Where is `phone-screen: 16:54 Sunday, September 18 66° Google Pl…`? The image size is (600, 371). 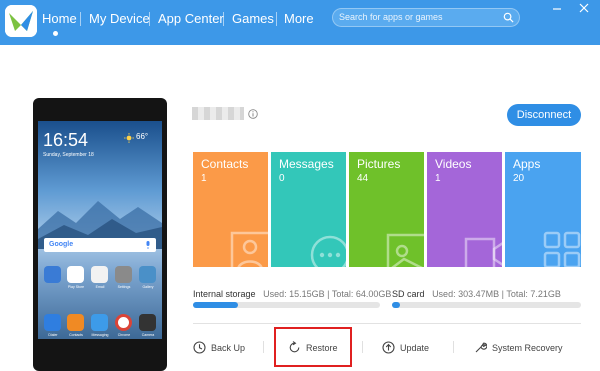
phone-screen: 16:54 Sunday, September 18 66° Google Pl… is located at coordinates (100, 230).